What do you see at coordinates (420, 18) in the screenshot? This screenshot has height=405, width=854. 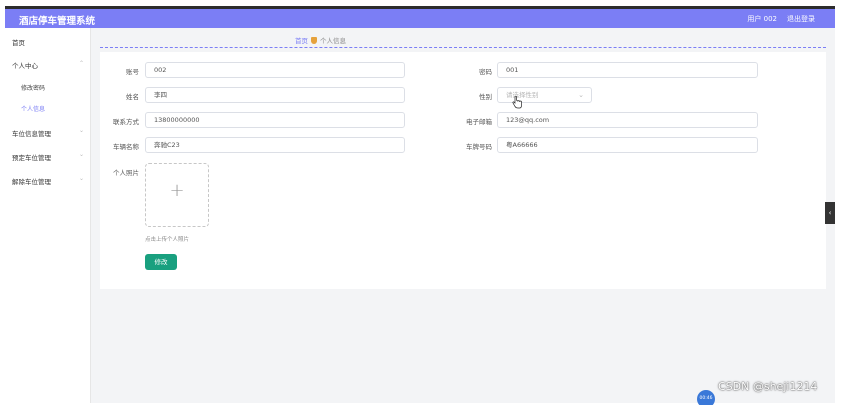 I see `app-header: 酒店停车管理系统 用户 002 退出登录` at bounding box center [420, 18].